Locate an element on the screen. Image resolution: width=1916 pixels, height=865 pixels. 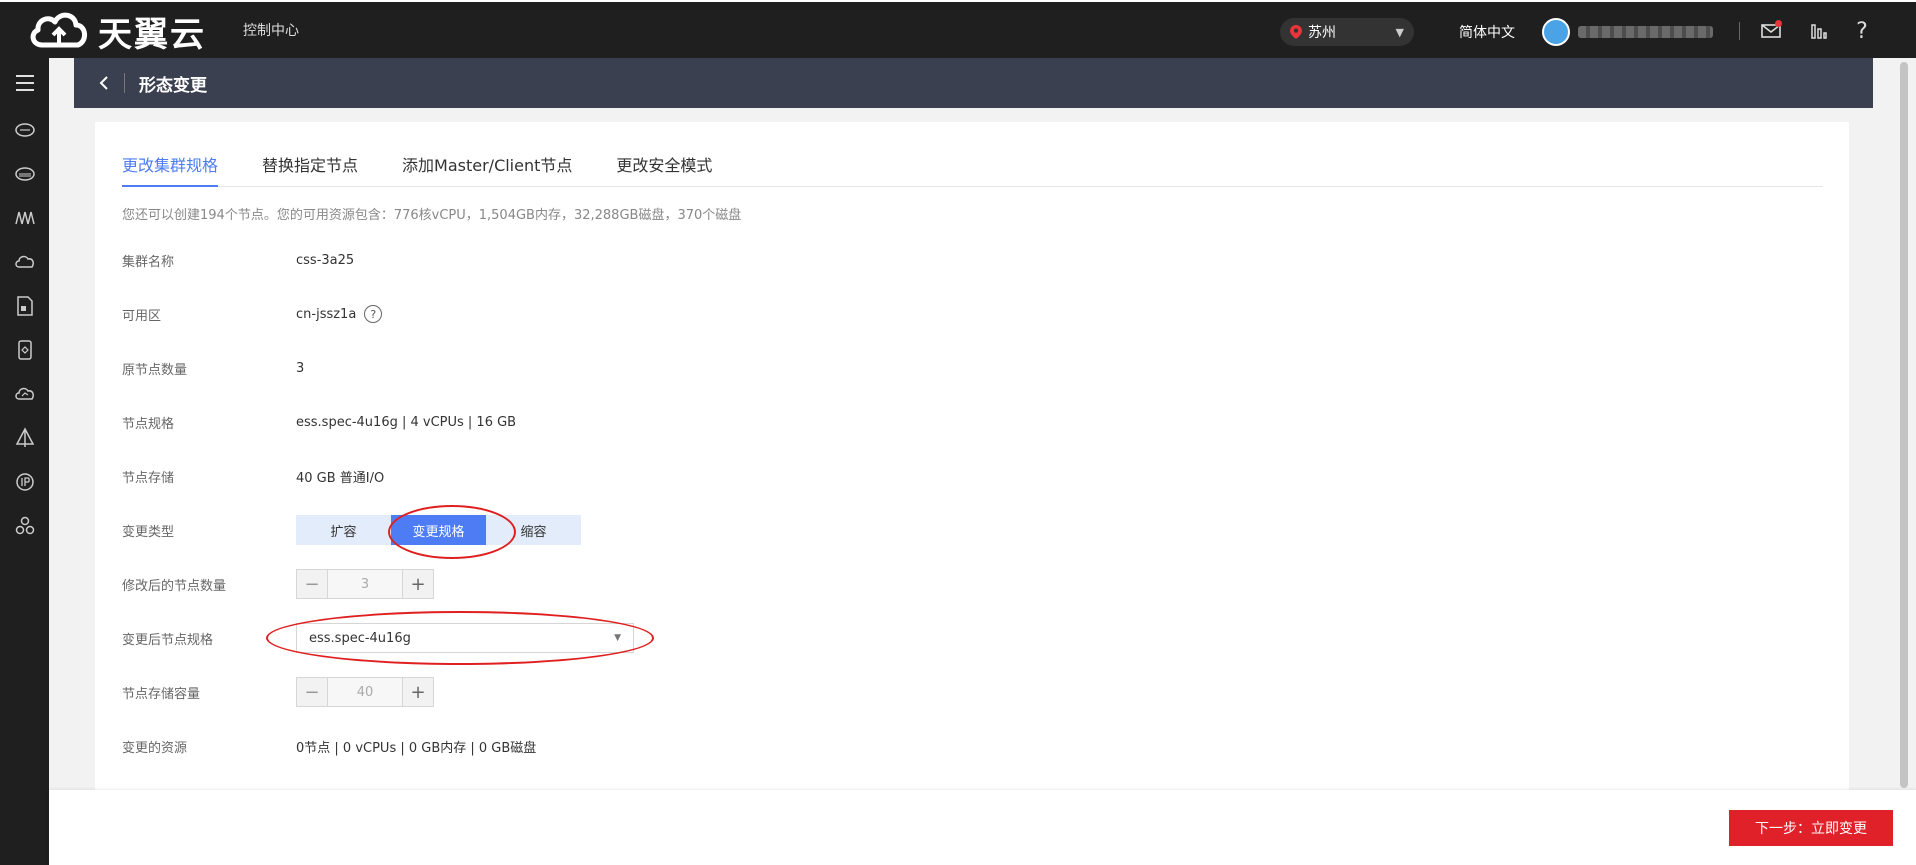
label-changed-resources: 变更的资源 is located at coordinates (155, 748).